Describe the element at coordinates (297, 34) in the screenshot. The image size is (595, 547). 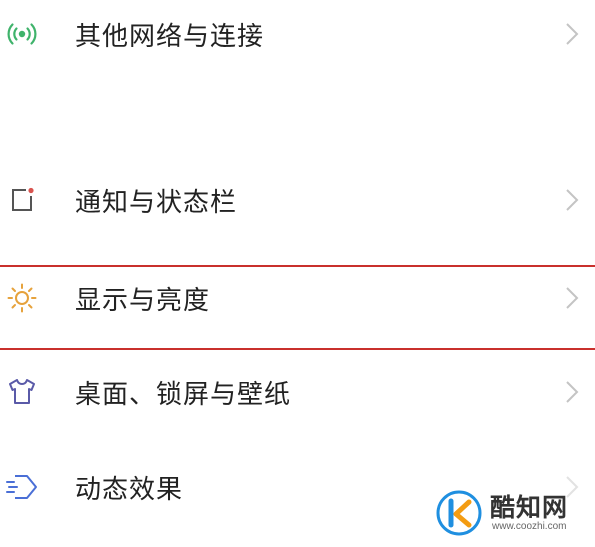
I see `settings-item-other-networks: 其他网络与连接` at that location.